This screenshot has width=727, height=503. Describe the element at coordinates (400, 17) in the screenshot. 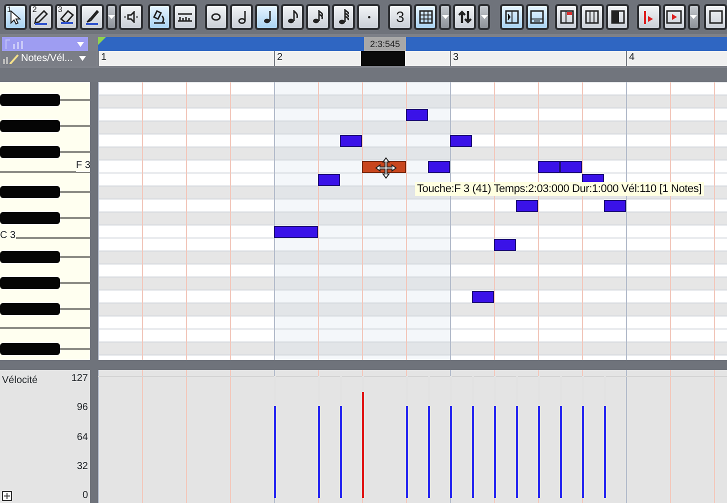

I see `triplet-button: 3` at that location.